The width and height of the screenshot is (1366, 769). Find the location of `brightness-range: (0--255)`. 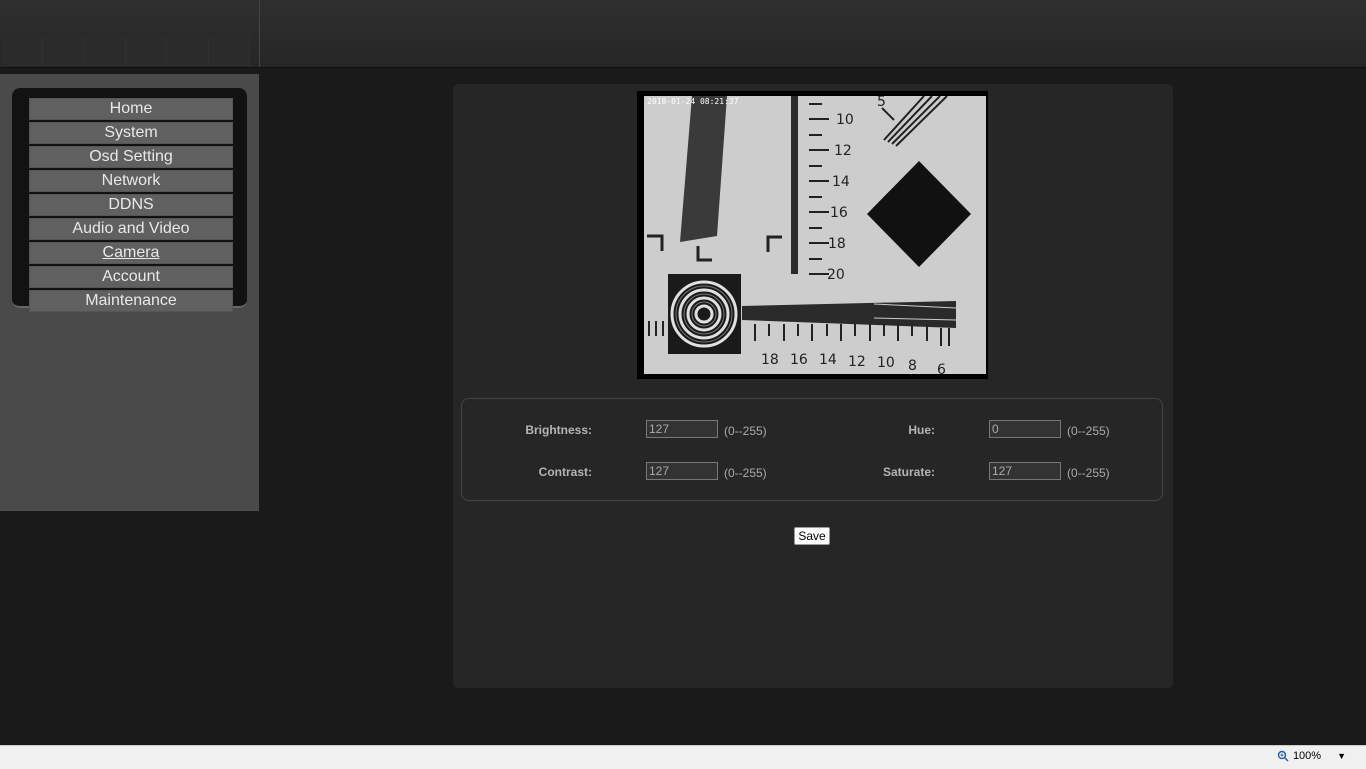

brightness-range: (0--255) is located at coordinates (745, 431).